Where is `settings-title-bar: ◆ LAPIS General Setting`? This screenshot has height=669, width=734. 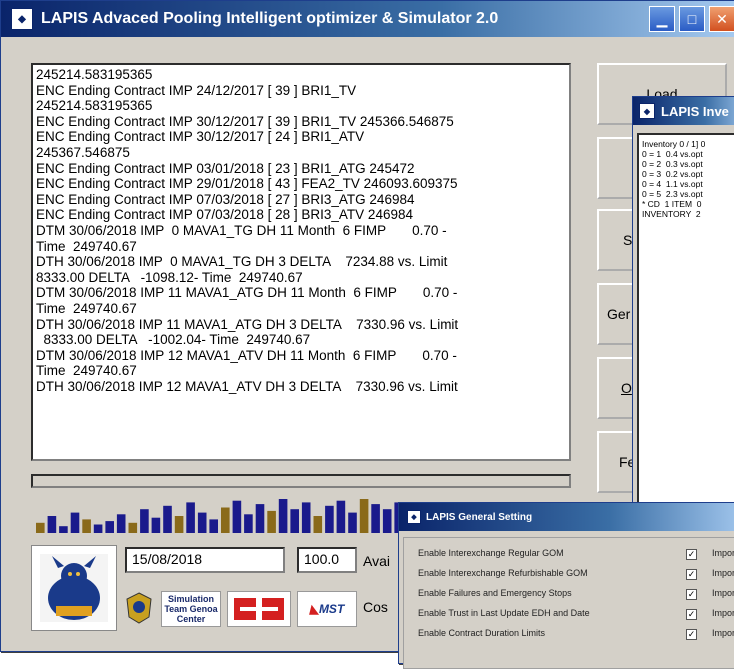 settings-title-bar: ◆ LAPIS General Setting is located at coordinates (566, 517).